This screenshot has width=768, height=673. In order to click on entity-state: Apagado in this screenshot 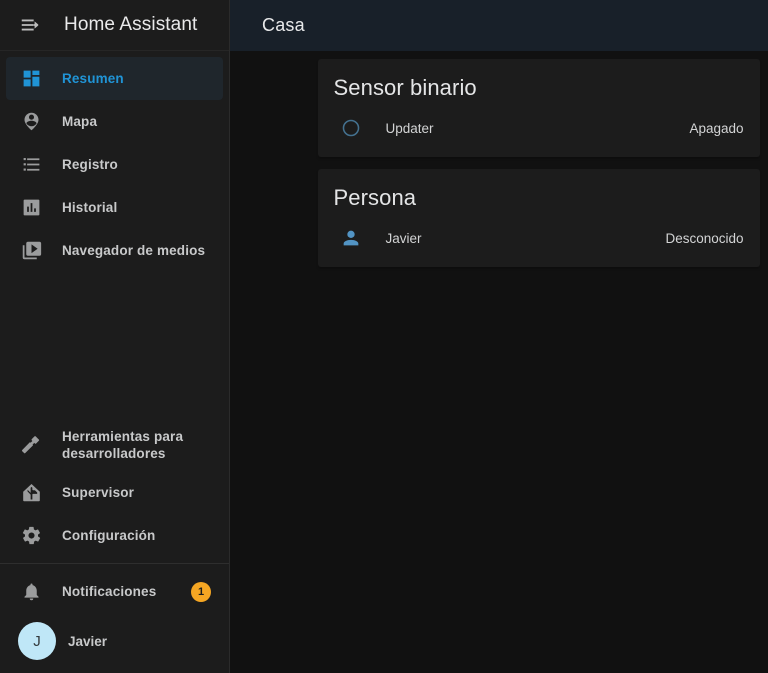, I will do `click(716, 128)`.